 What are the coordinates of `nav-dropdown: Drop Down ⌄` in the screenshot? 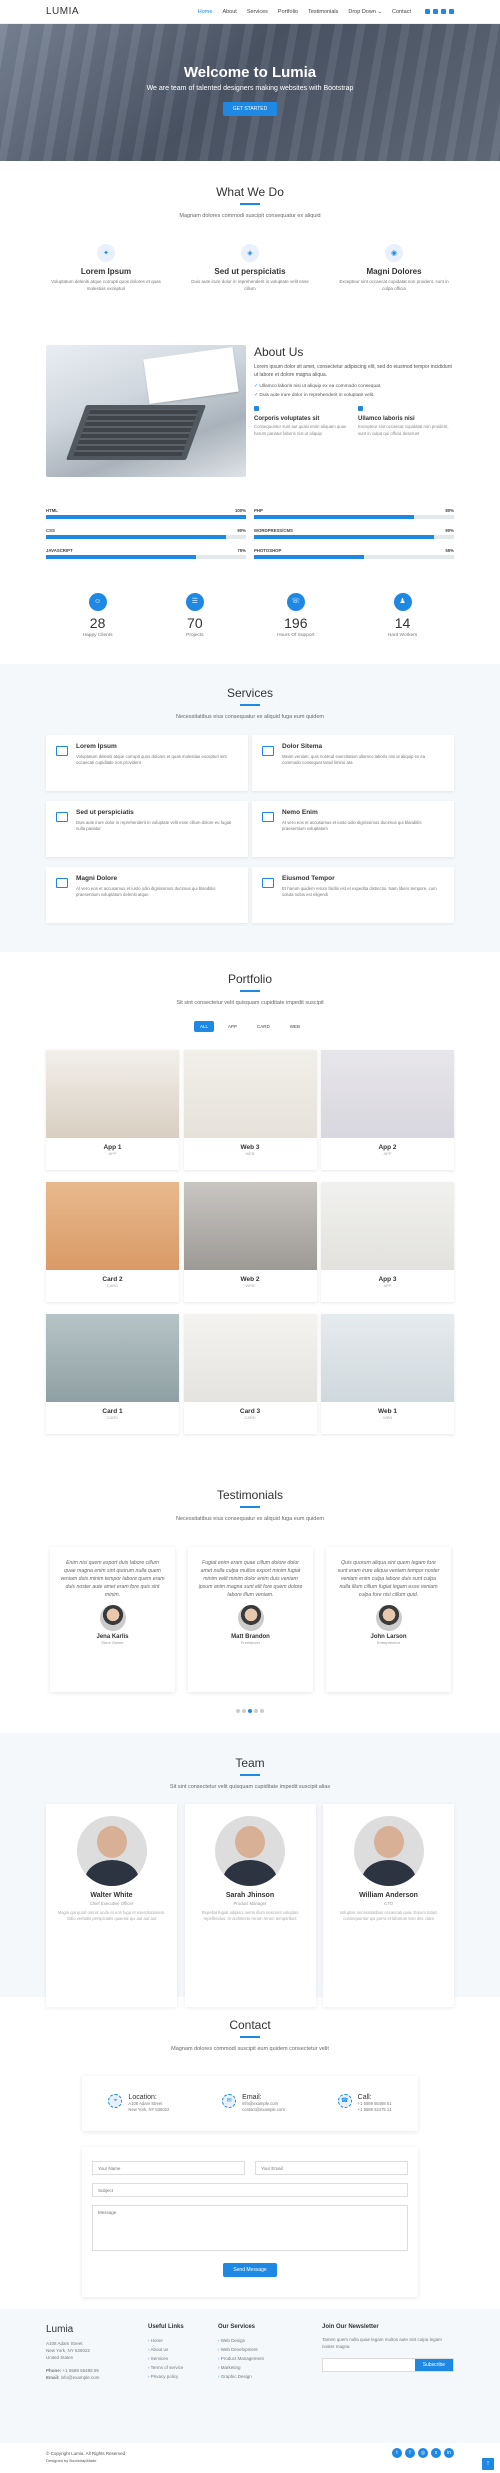 It's located at (365, 12).